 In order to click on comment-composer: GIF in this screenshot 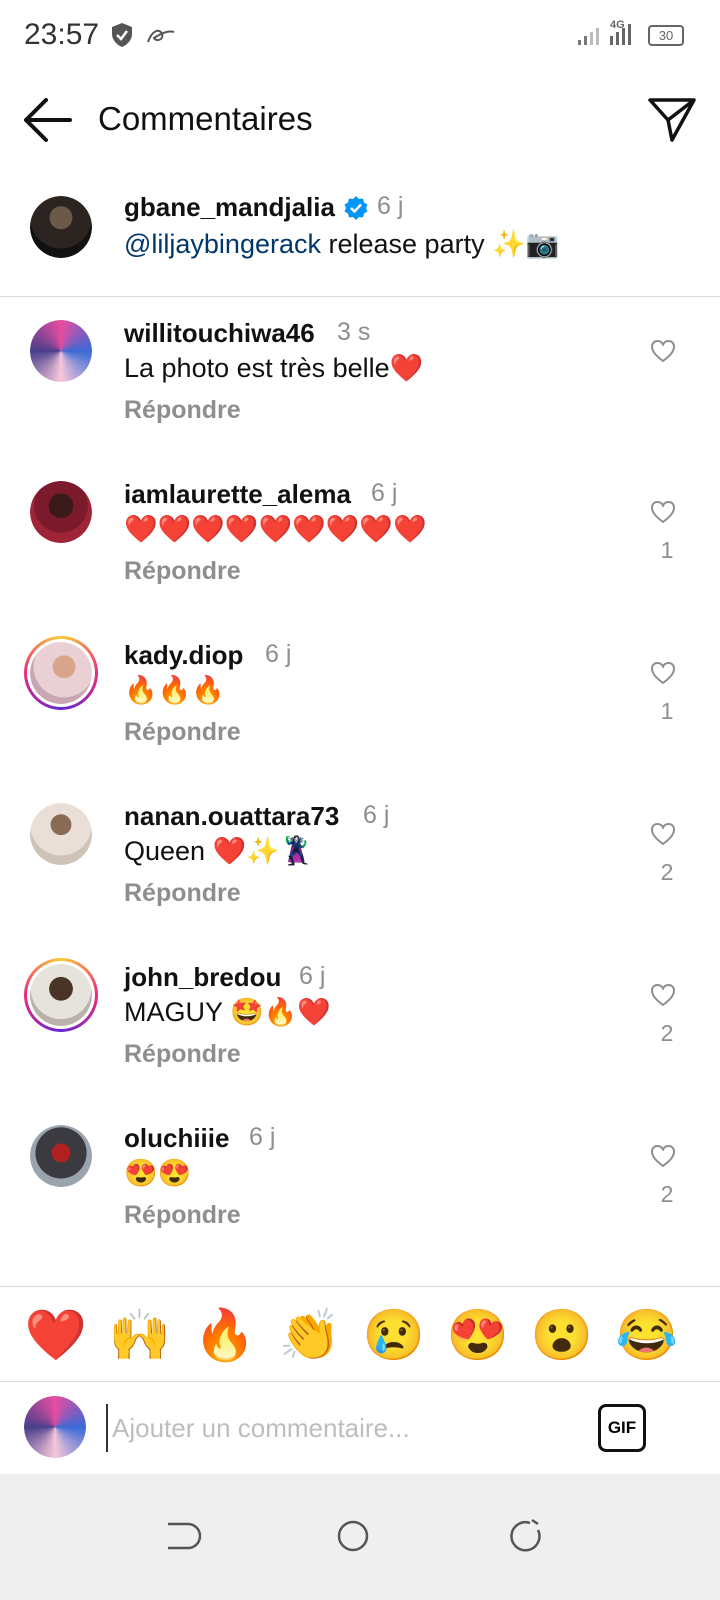, I will do `click(360, 1428)`.